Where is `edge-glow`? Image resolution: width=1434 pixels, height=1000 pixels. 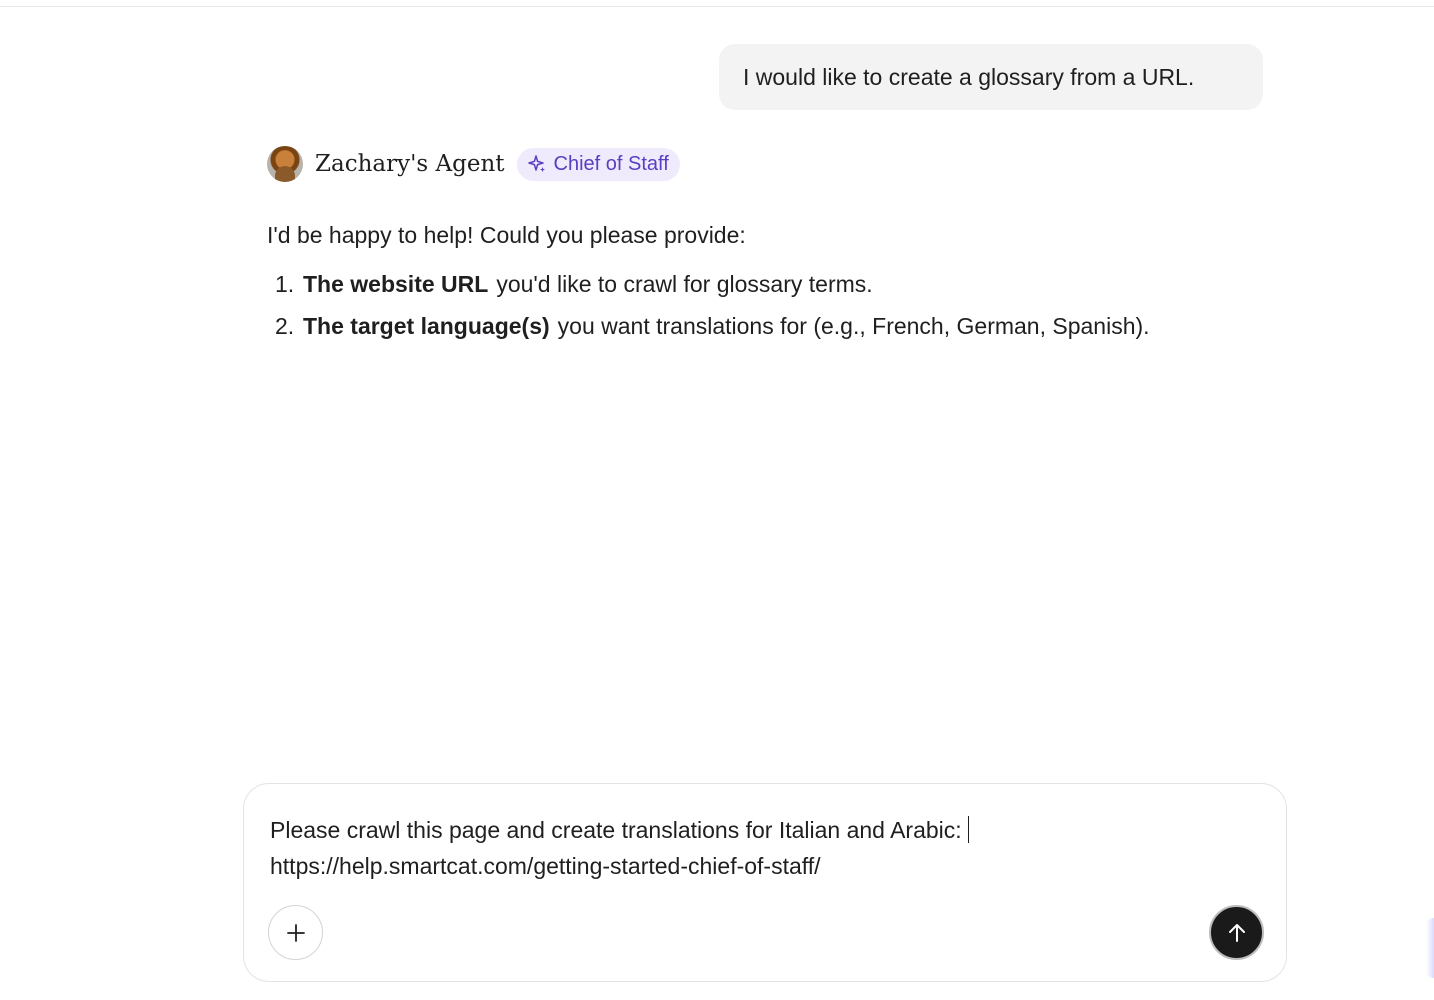
edge-glow is located at coordinates (1430, 948).